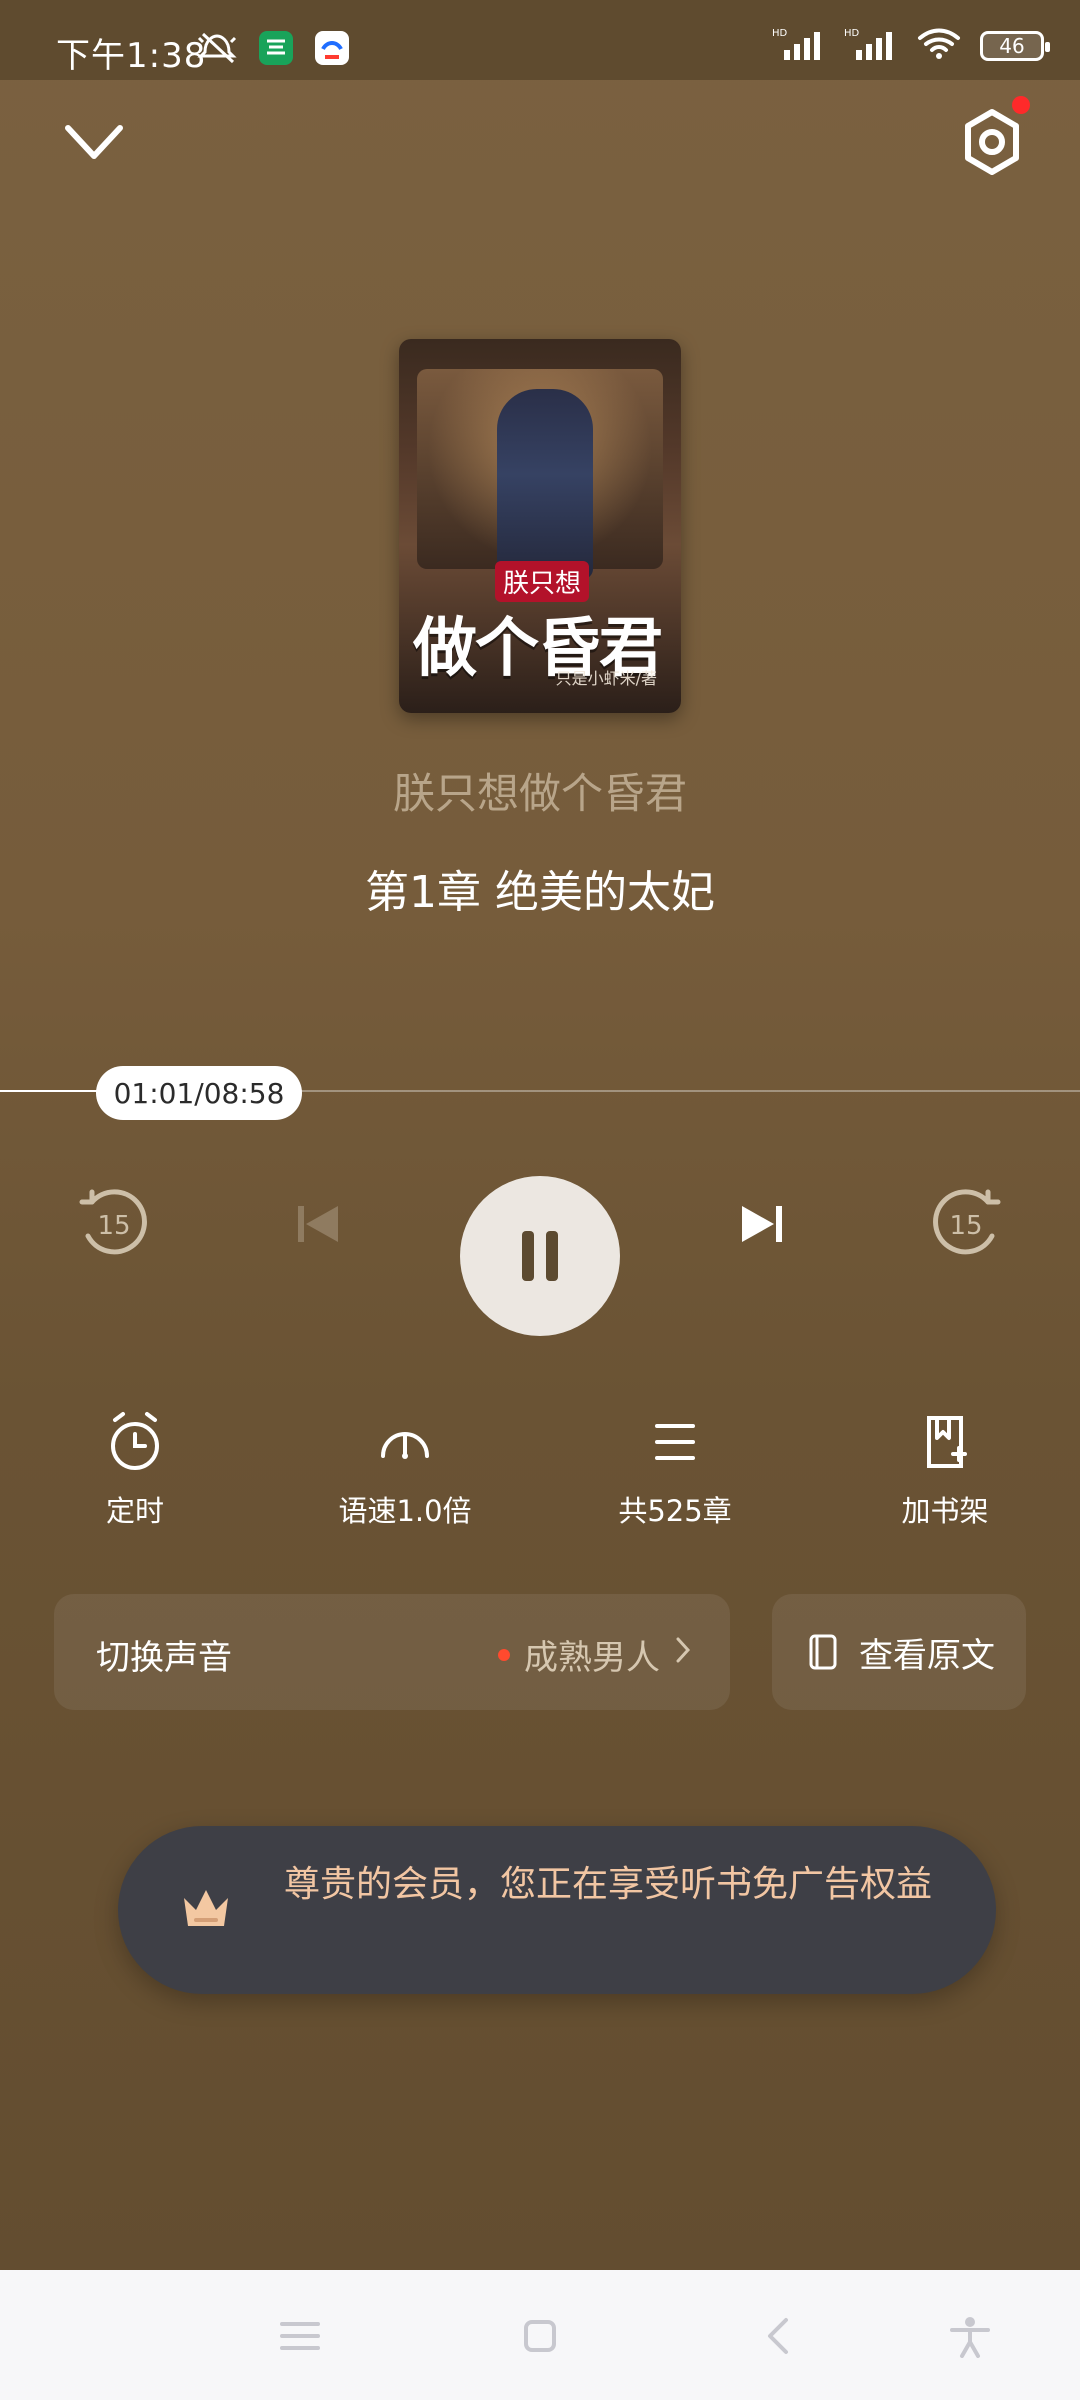 This screenshot has width=1080, height=2400. Describe the element at coordinates (684, 1654) in the screenshot. I see `chevron-right-icon` at that location.